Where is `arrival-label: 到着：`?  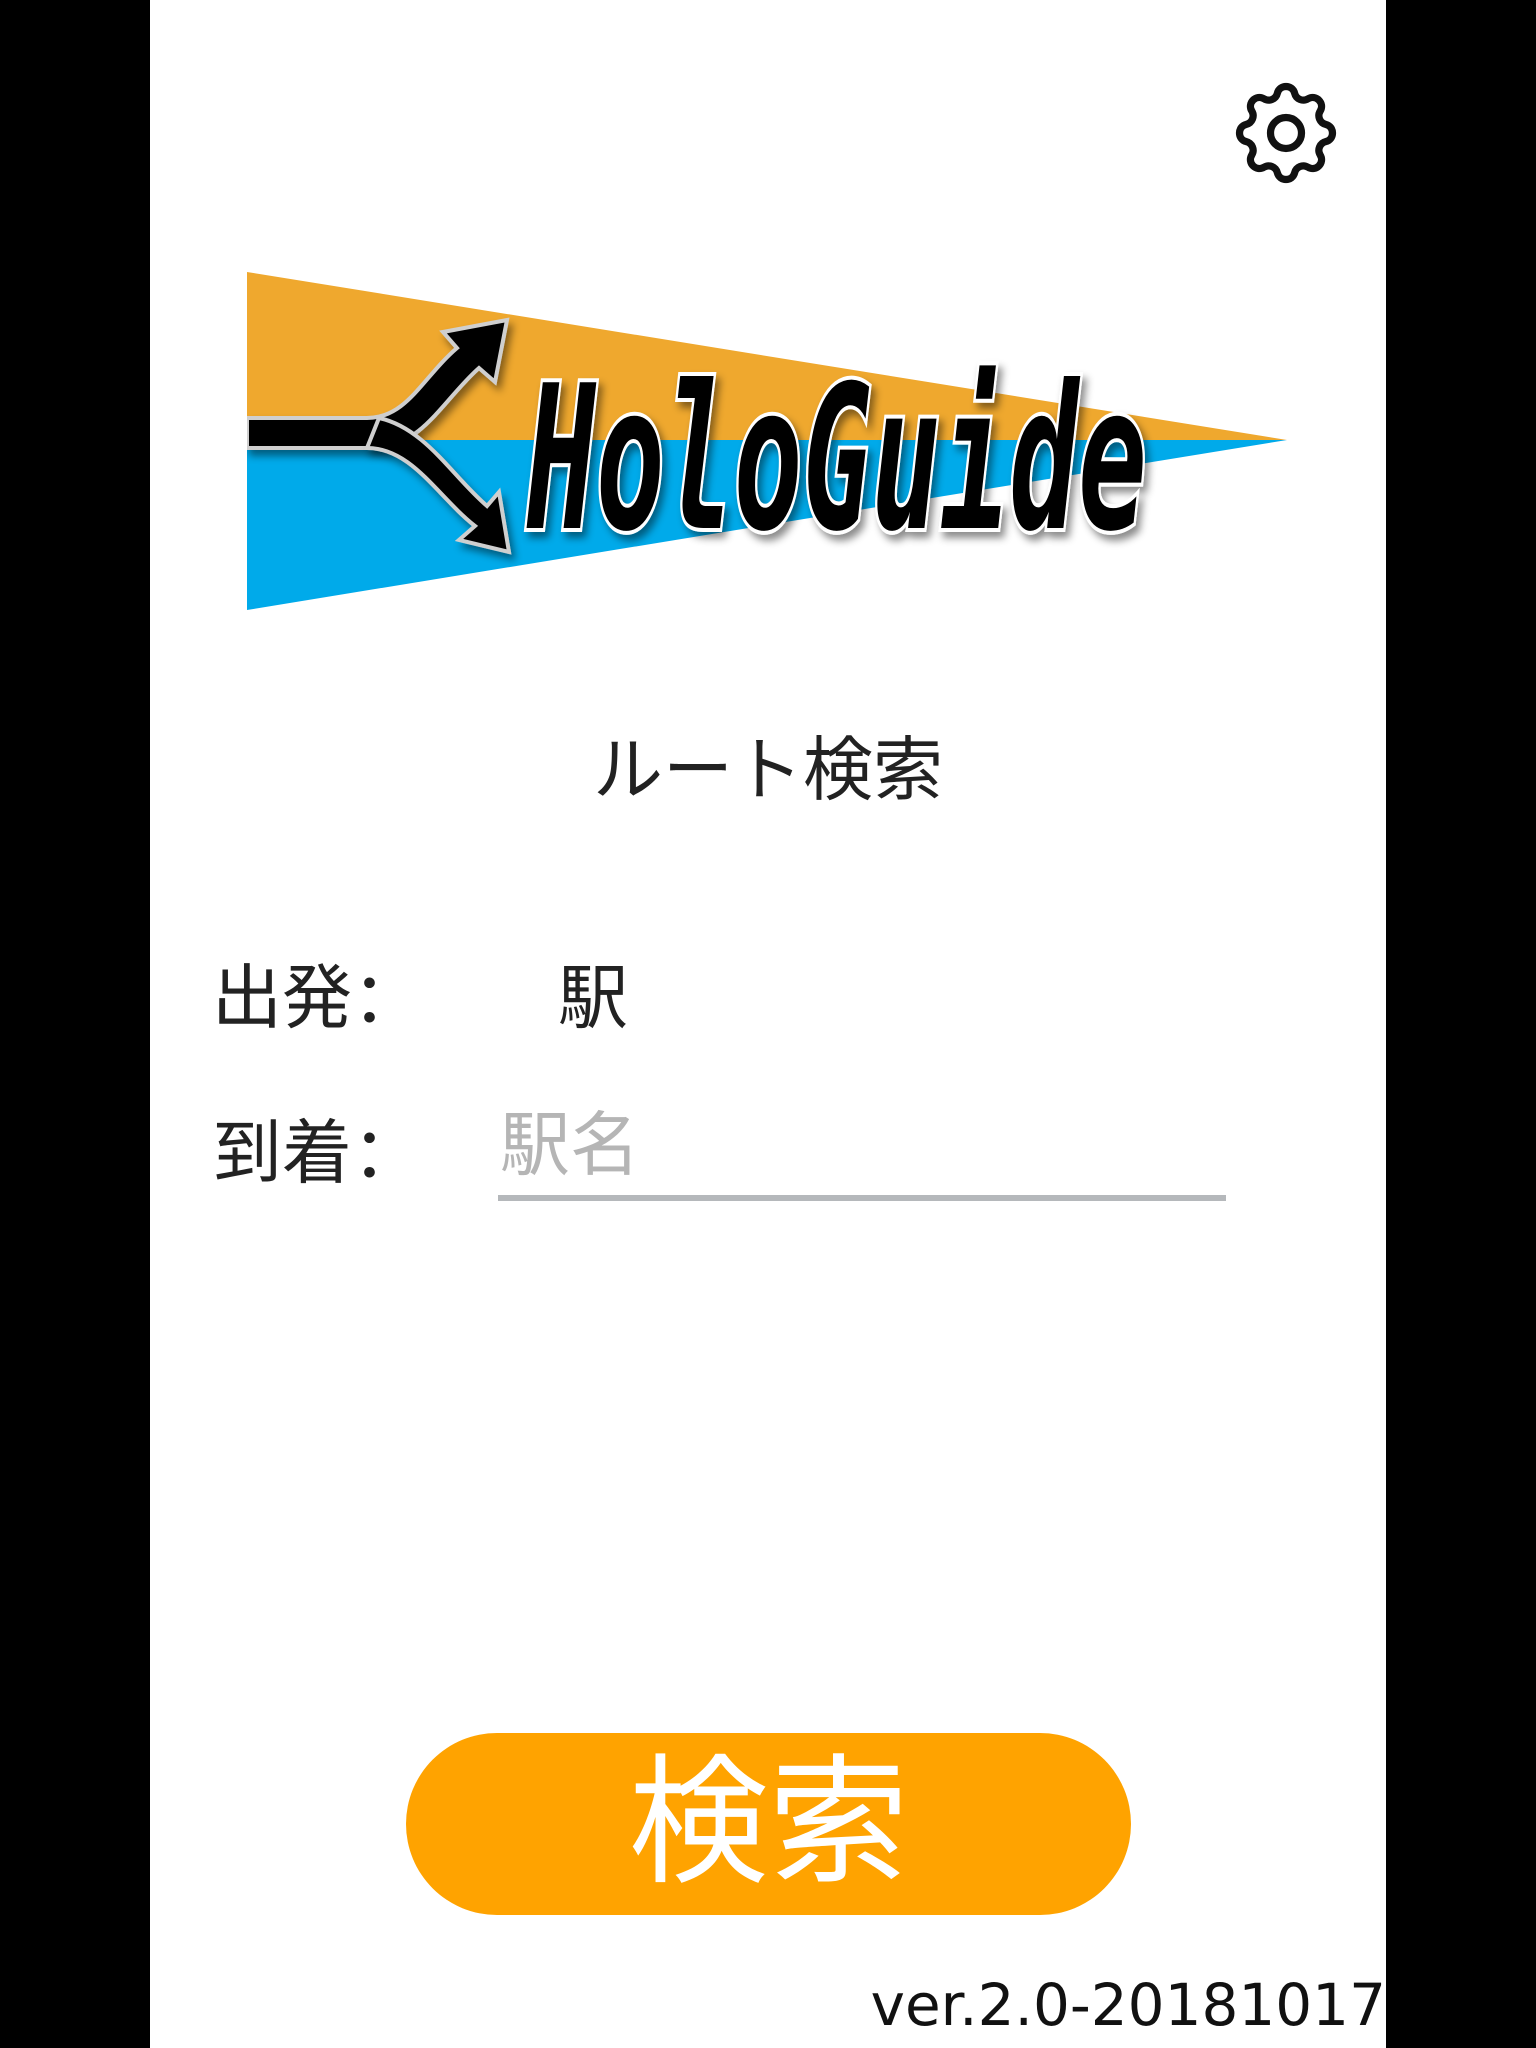 arrival-label: 到着： is located at coordinates (317, 1153).